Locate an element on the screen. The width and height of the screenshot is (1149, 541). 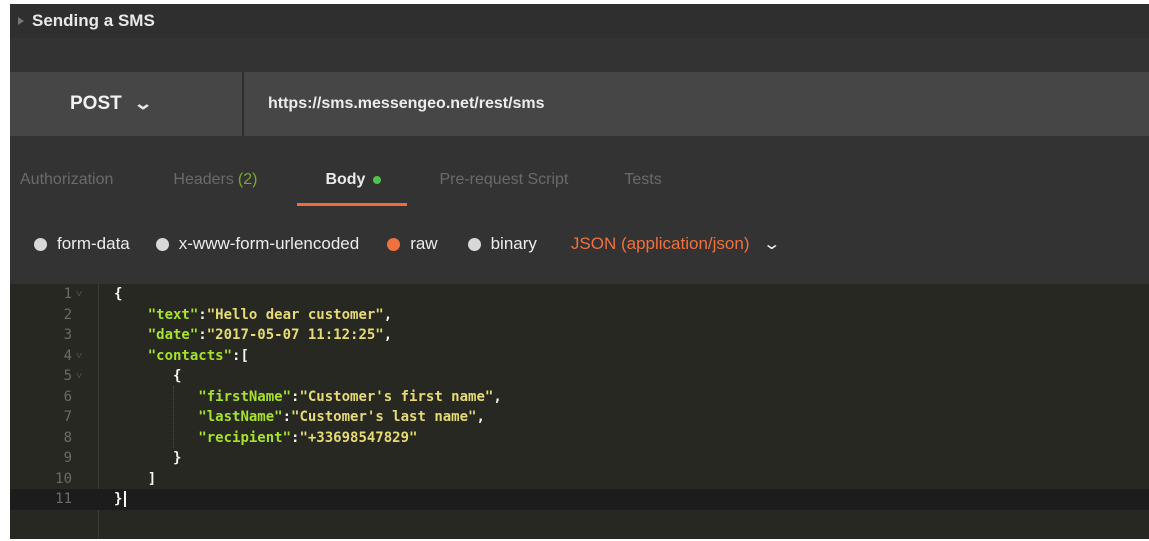
format-dropdown: JSON (application/json) ⌄ is located at coordinates (676, 244).